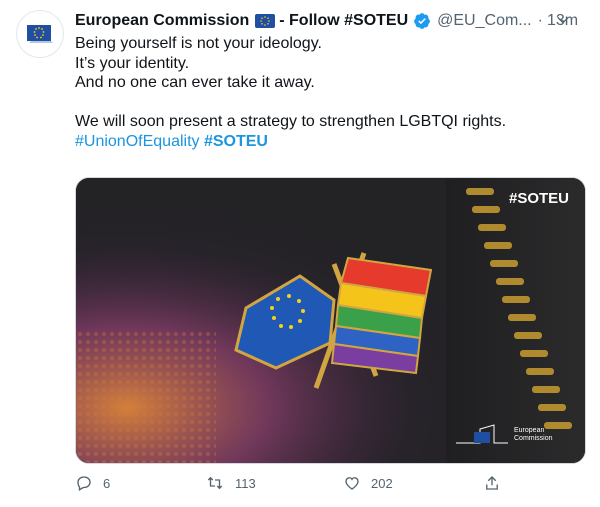  I want to click on tweet-line: It’s your identity., so click(132, 63).